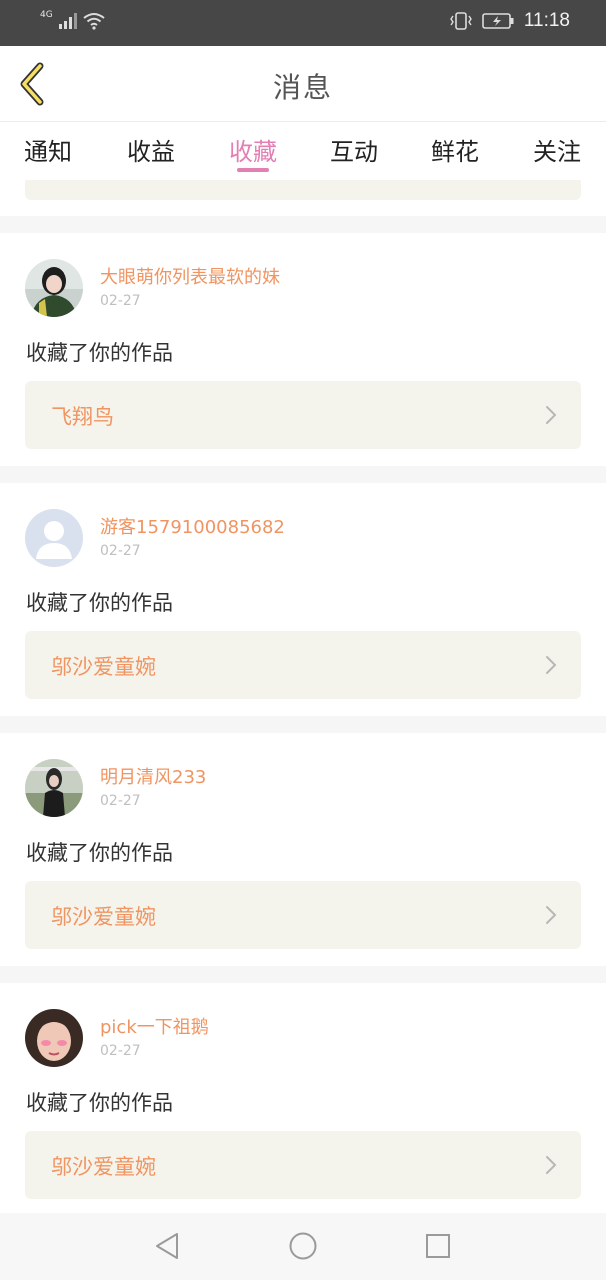  I want to click on username: 大眼萌你列表最软的妹, so click(190, 276).